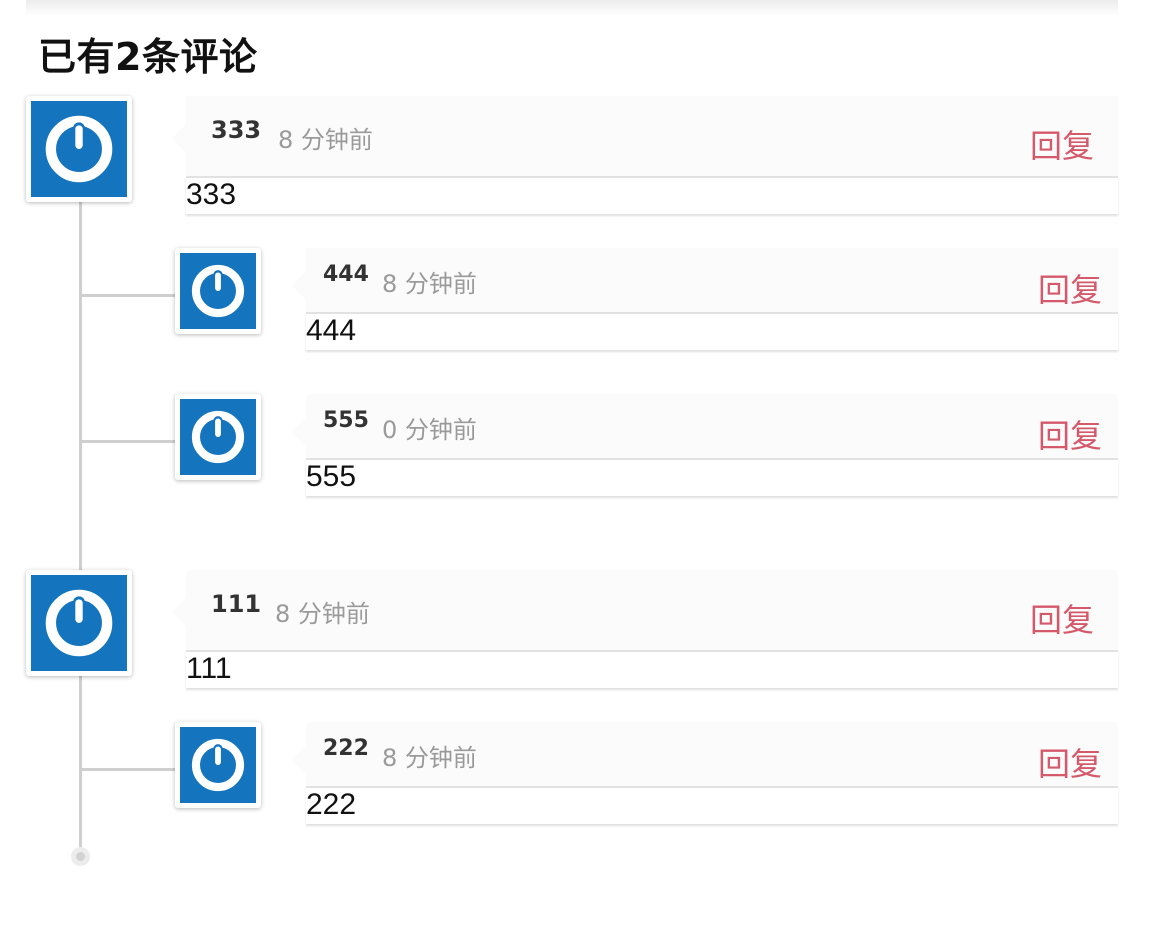 This screenshot has height=948, width=1163. I want to click on top-shadow, so click(572, 8).